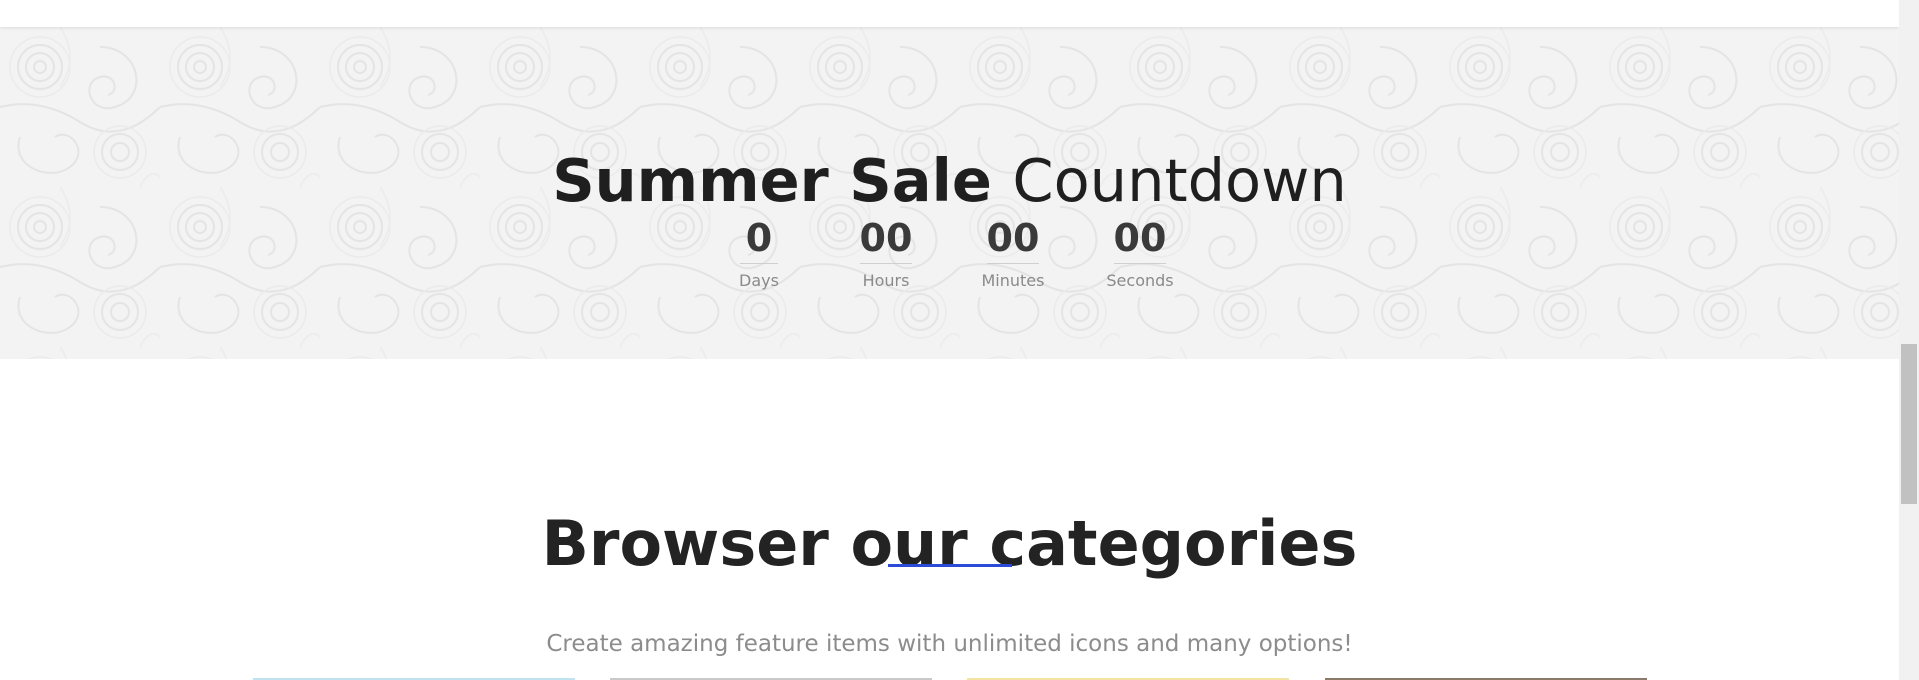  I want to click on scrollbar-thumb, so click(1909, 424).